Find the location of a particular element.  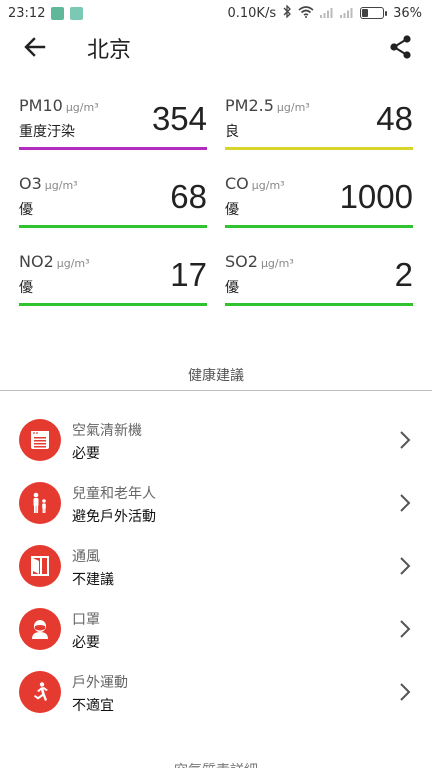

advice-label: 戶外運動 is located at coordinates (100, 683).